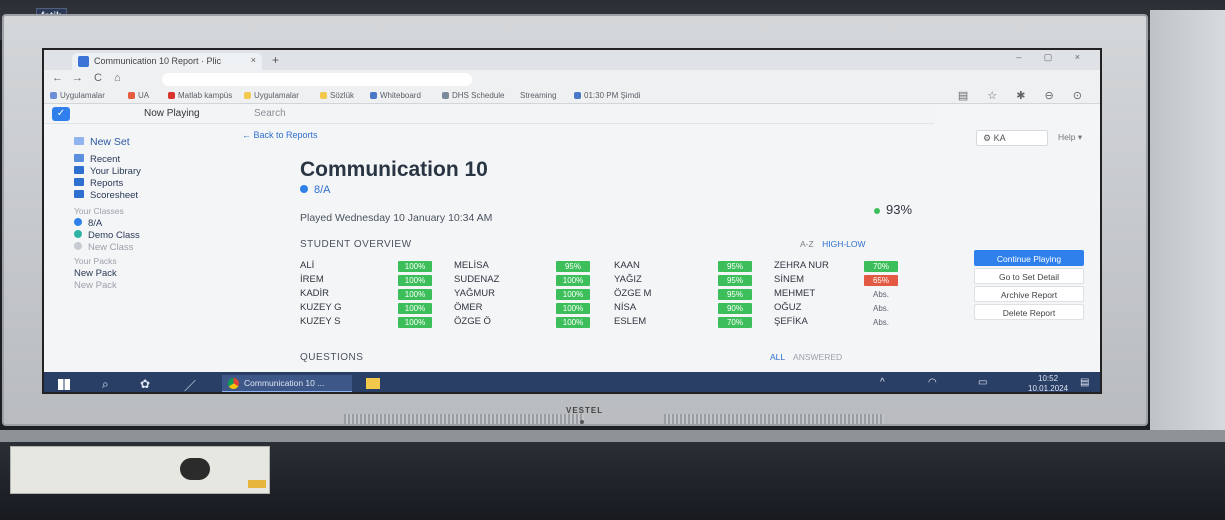 The image size is (1225, 520). Describe the element at coordinates (572, 79) in the screenshot. I see `address-bar-row: ← → C ⌂` at that location.